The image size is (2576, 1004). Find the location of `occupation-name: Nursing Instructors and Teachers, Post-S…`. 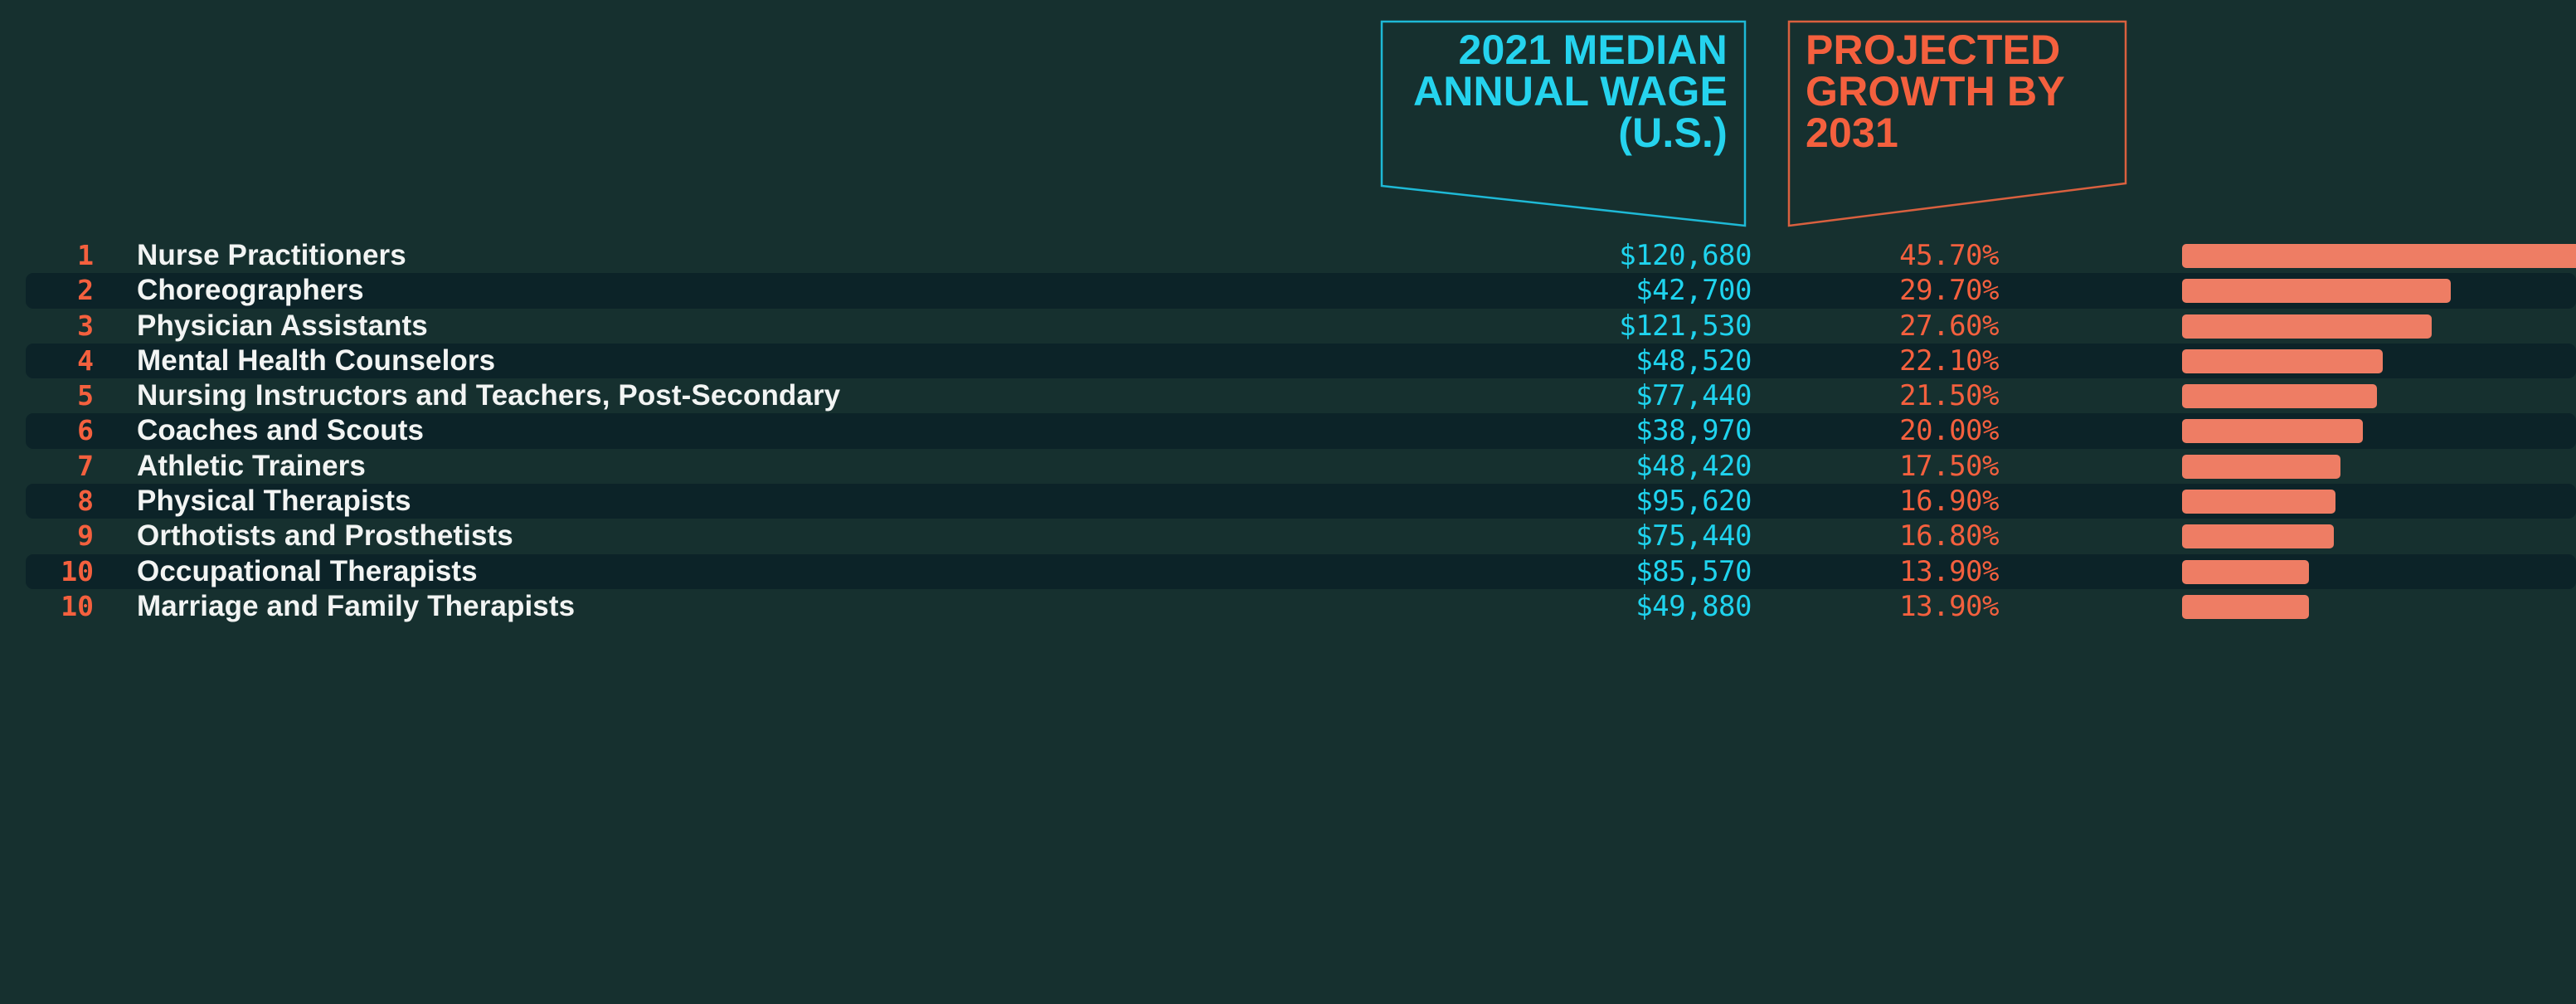

occupation-name: Nursing Instructors and Teachers, Post-S… is located at coordinates (489, 396).